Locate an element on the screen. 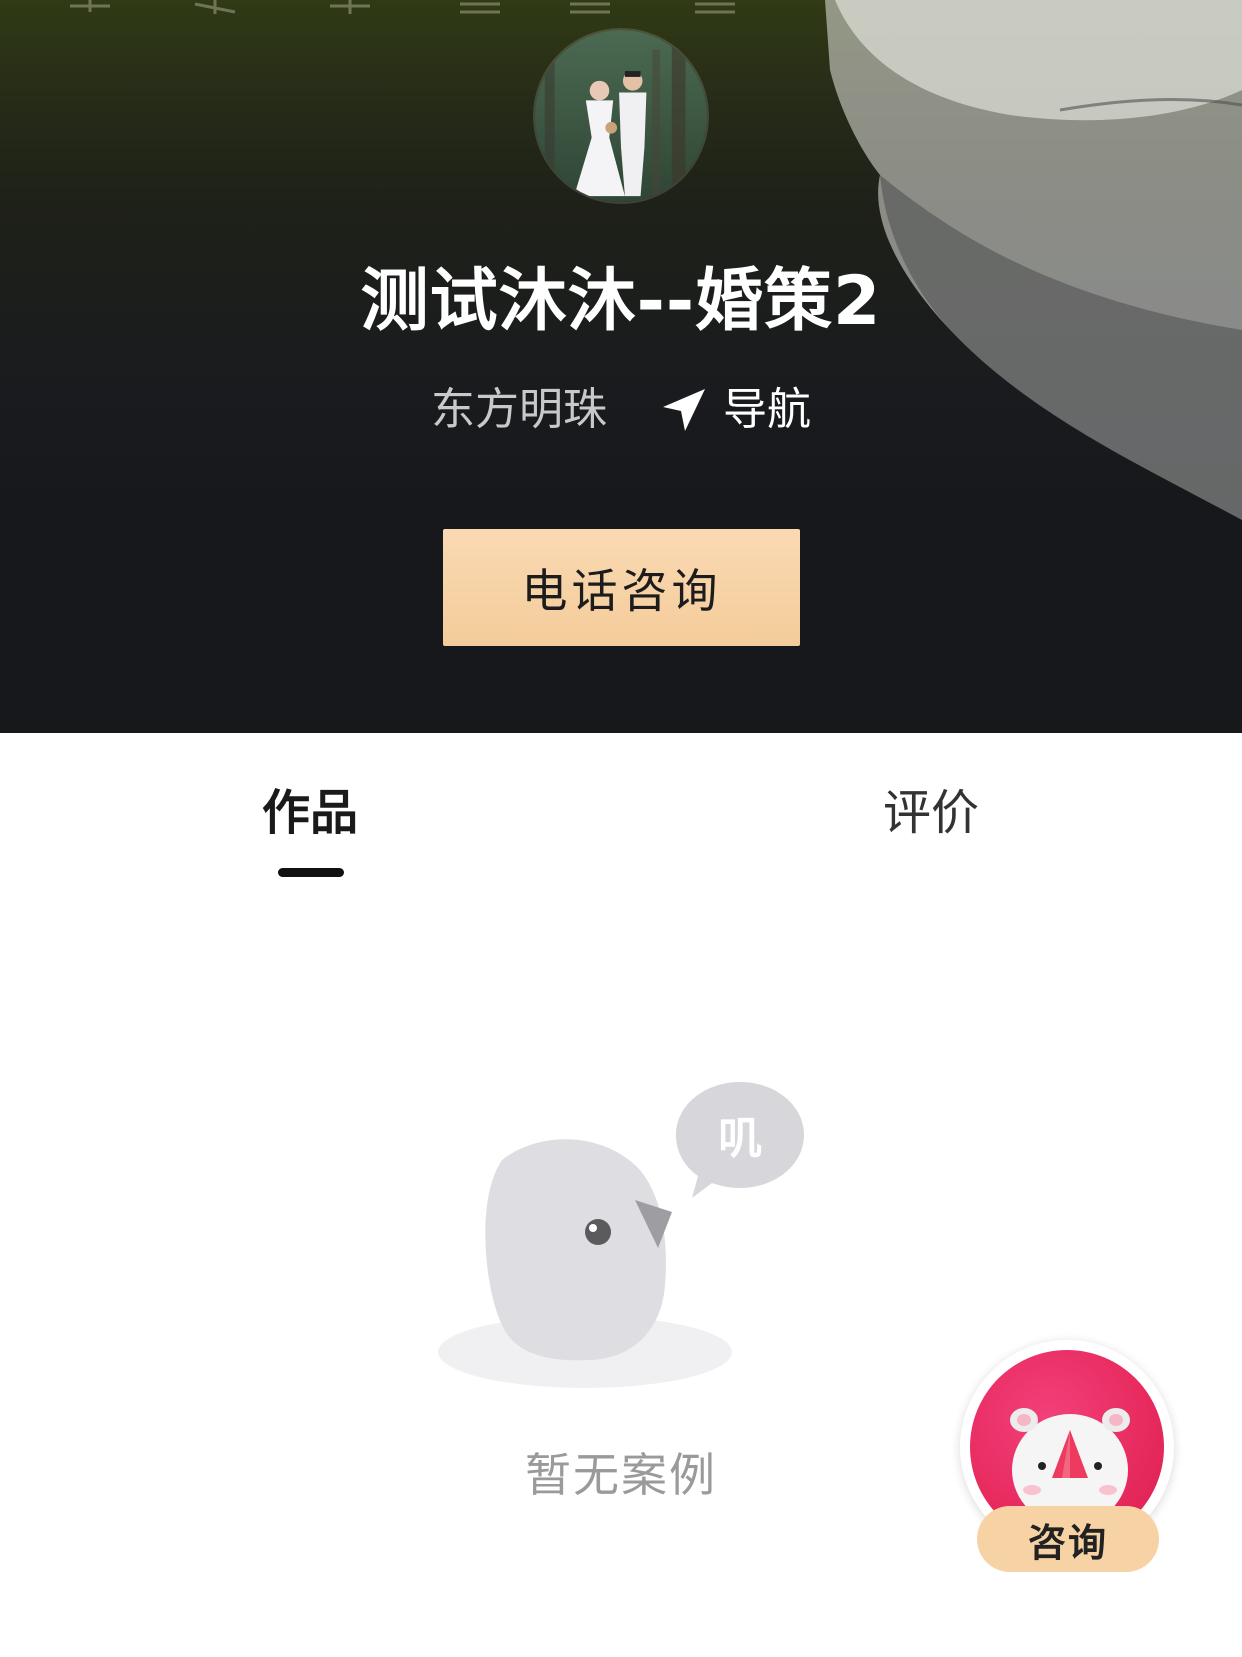 This screenshot has height=1657, width=1242. empty-state-bird-illustration: 叽 is located at coordinates (625, 1235).